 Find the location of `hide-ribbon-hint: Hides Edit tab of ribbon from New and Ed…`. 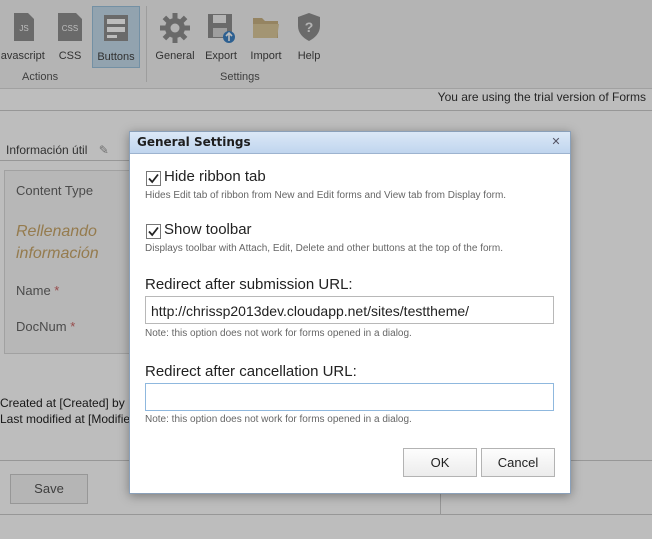

hide-ribbon-hint: Hides Edit tab of ribbon from New and Ed… is located at coordinates (326, 195).